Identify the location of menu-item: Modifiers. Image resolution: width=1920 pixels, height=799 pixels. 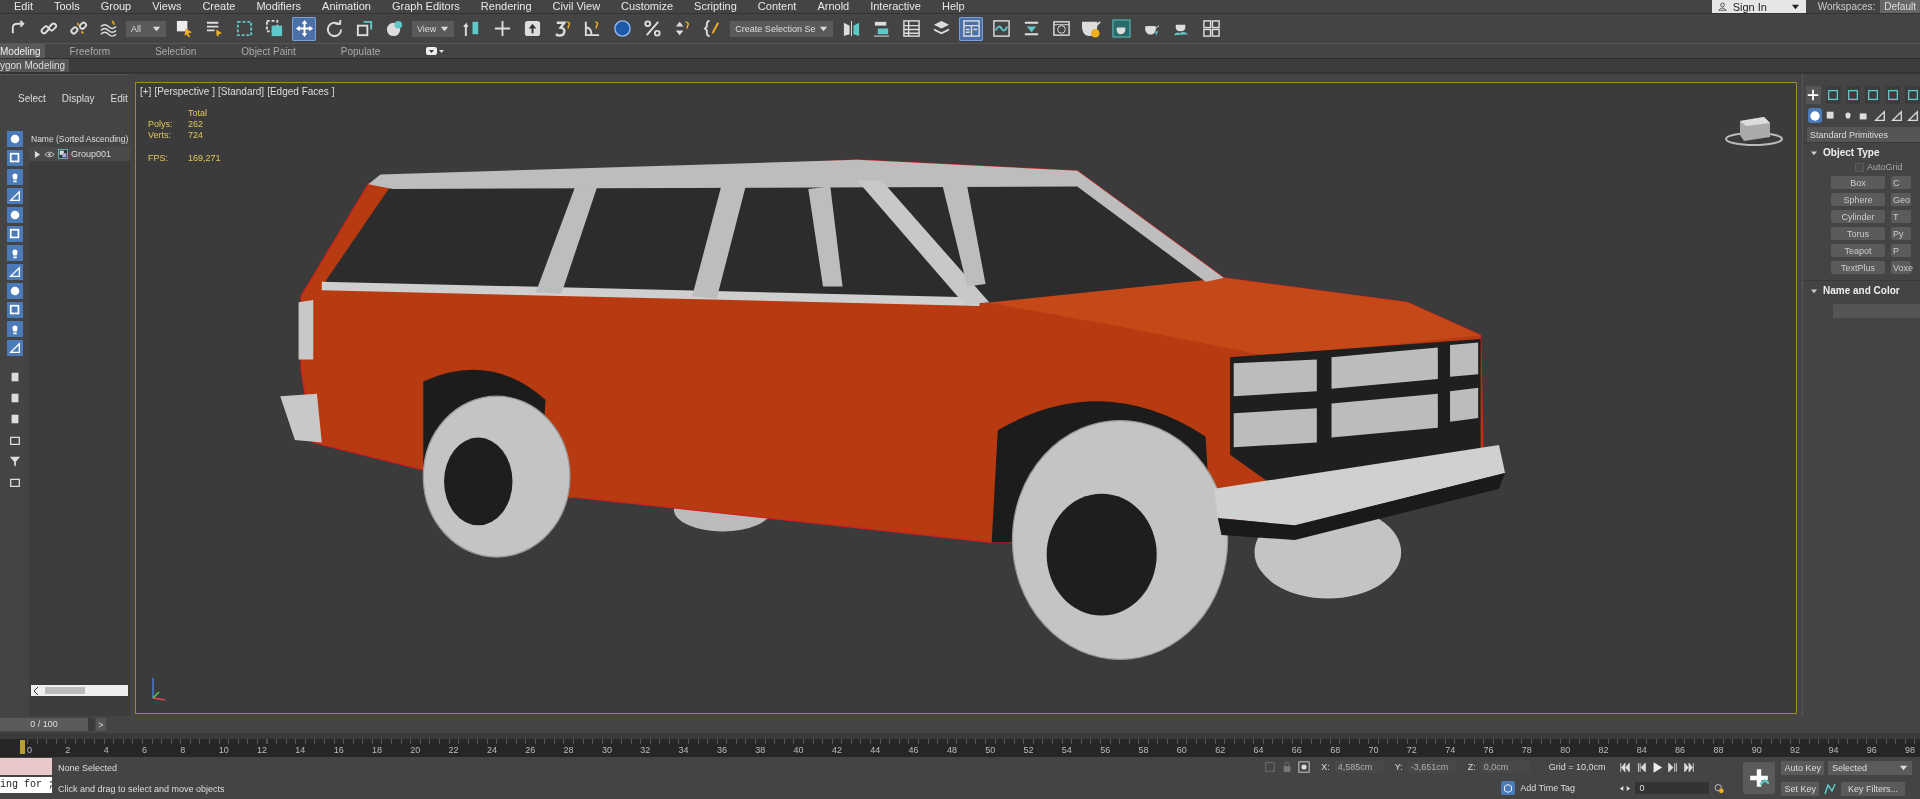
(279, 6).